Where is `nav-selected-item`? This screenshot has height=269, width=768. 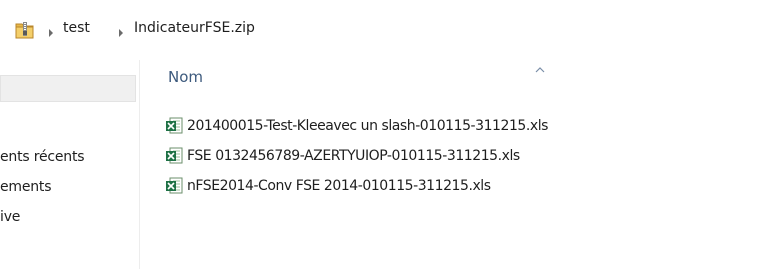
nav-selected-item is located at coordinates (68, 88).